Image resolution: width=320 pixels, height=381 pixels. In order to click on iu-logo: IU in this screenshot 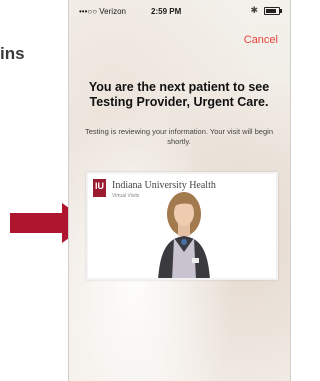, I will do `click(99, 188)`.